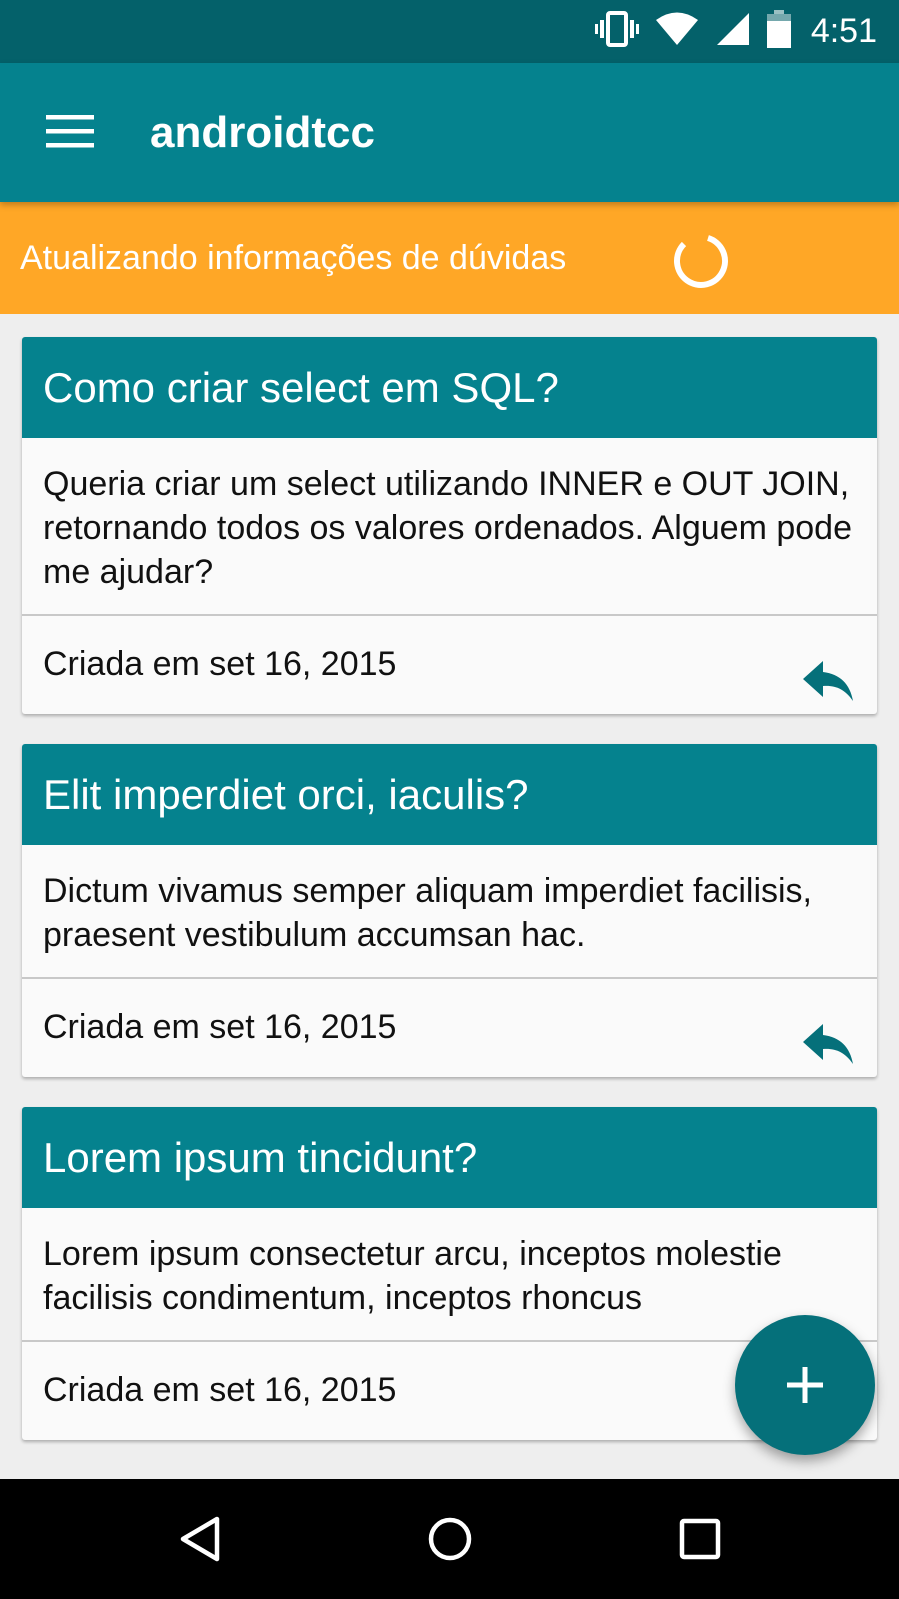  I want to click on question-title: Elit imperdiet orci, iaculis?, so click(449, 794).